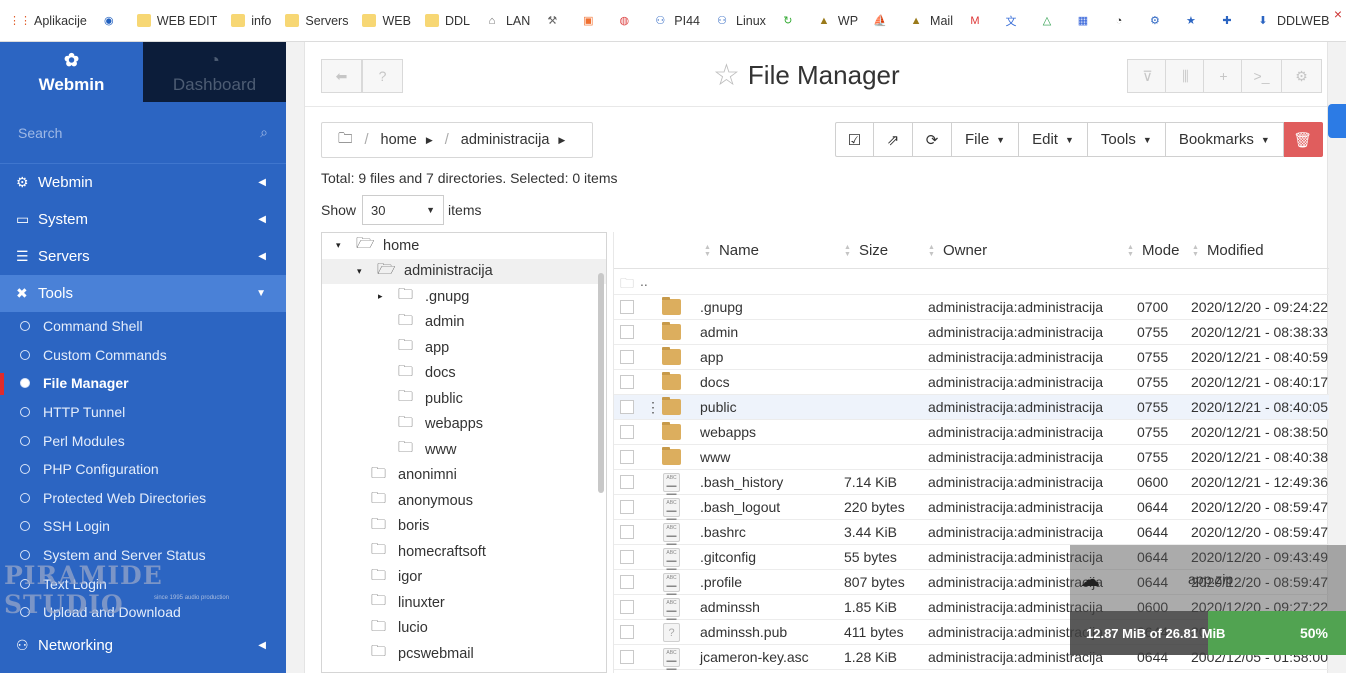 Image resolution: width=1346 pixels, height=673 pixels. I want to click on bookmark-item: ⚇ Linux, so click(740, 21).